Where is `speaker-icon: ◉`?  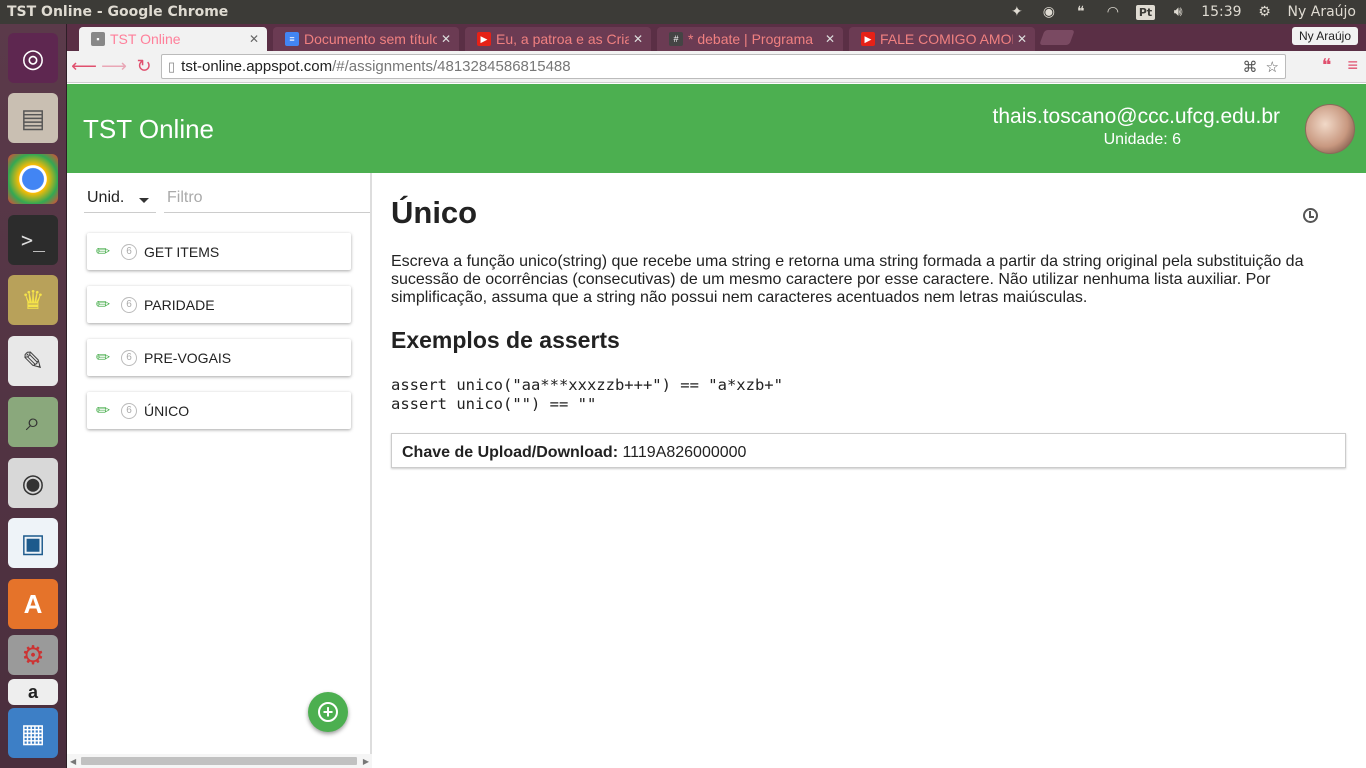 speaker-icon: ◉ is located at coordinates (33, 483).